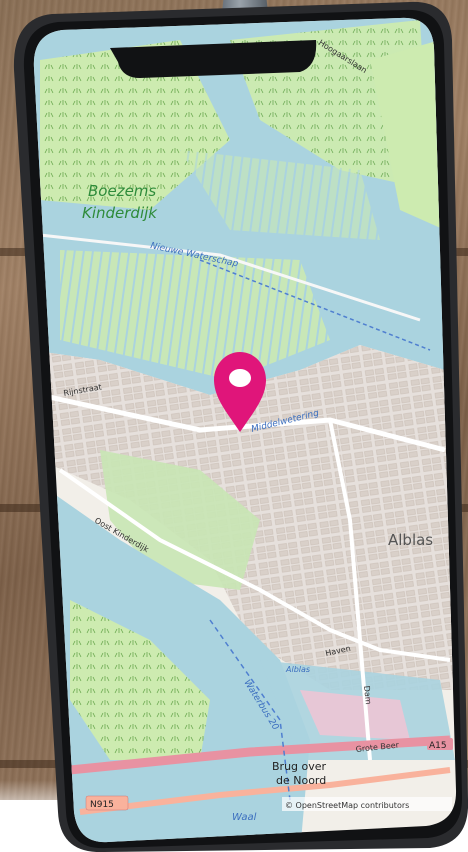 Image resolution: width=468 pixels, height=852 pixels. I want to click on road-label-a15: A15, so click(438, 746).